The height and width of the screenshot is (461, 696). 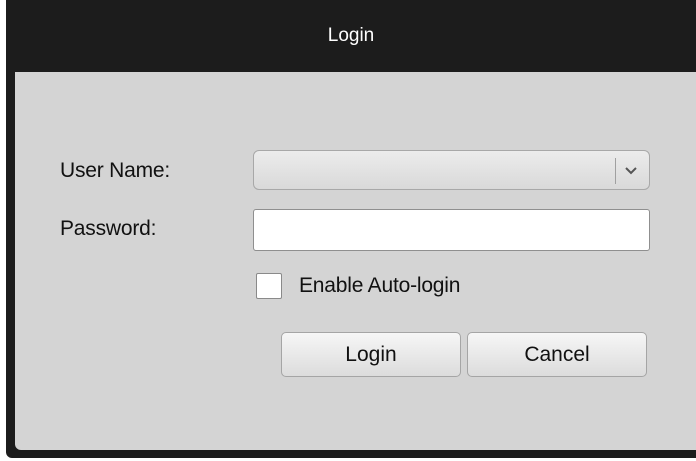 I want to click on dialog-title: Login, so click(x=351, y=35).